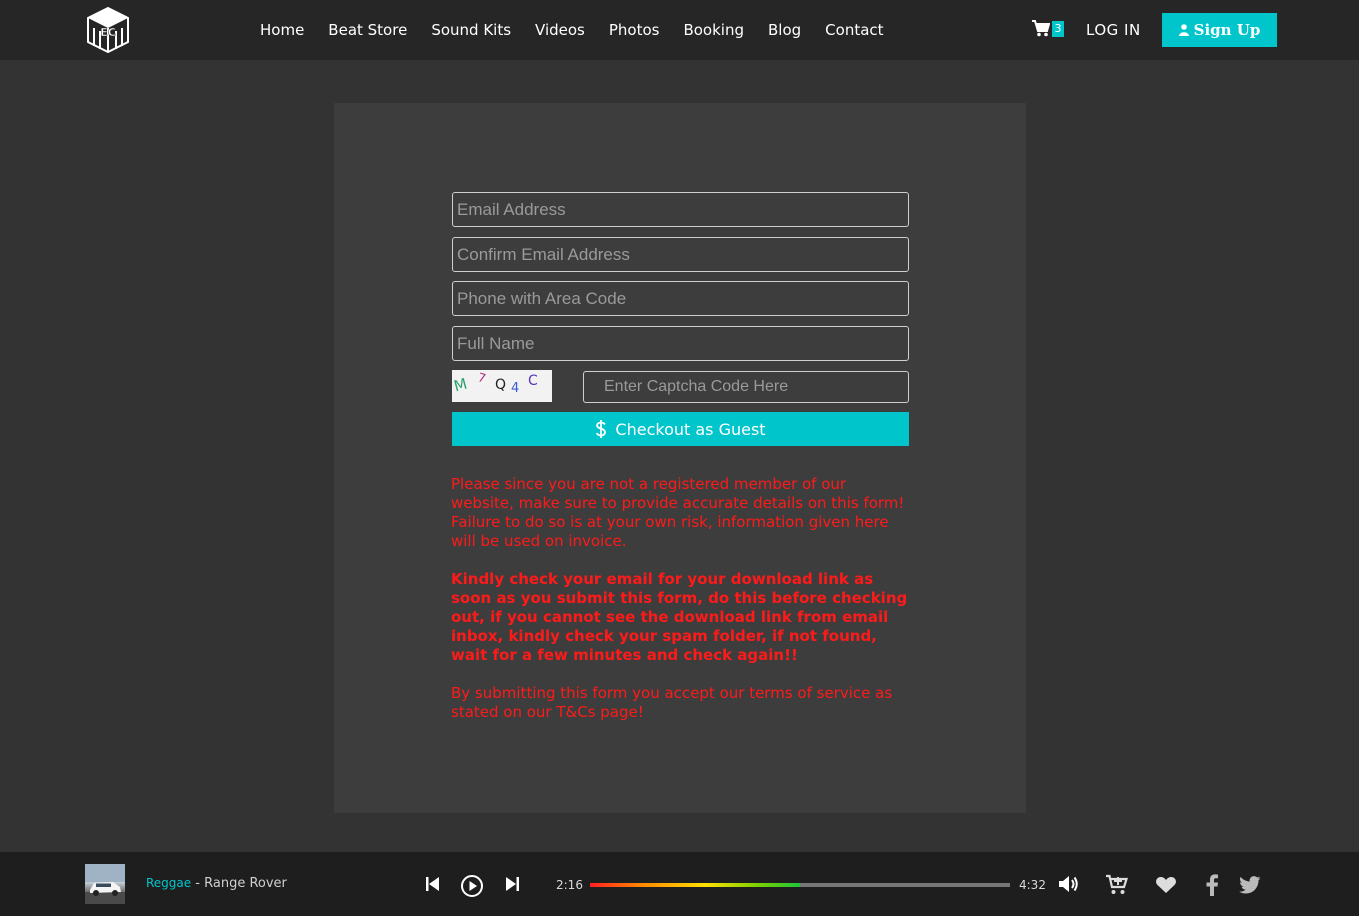  I want to click on captcha-char-3: Q, so click(501, 385).